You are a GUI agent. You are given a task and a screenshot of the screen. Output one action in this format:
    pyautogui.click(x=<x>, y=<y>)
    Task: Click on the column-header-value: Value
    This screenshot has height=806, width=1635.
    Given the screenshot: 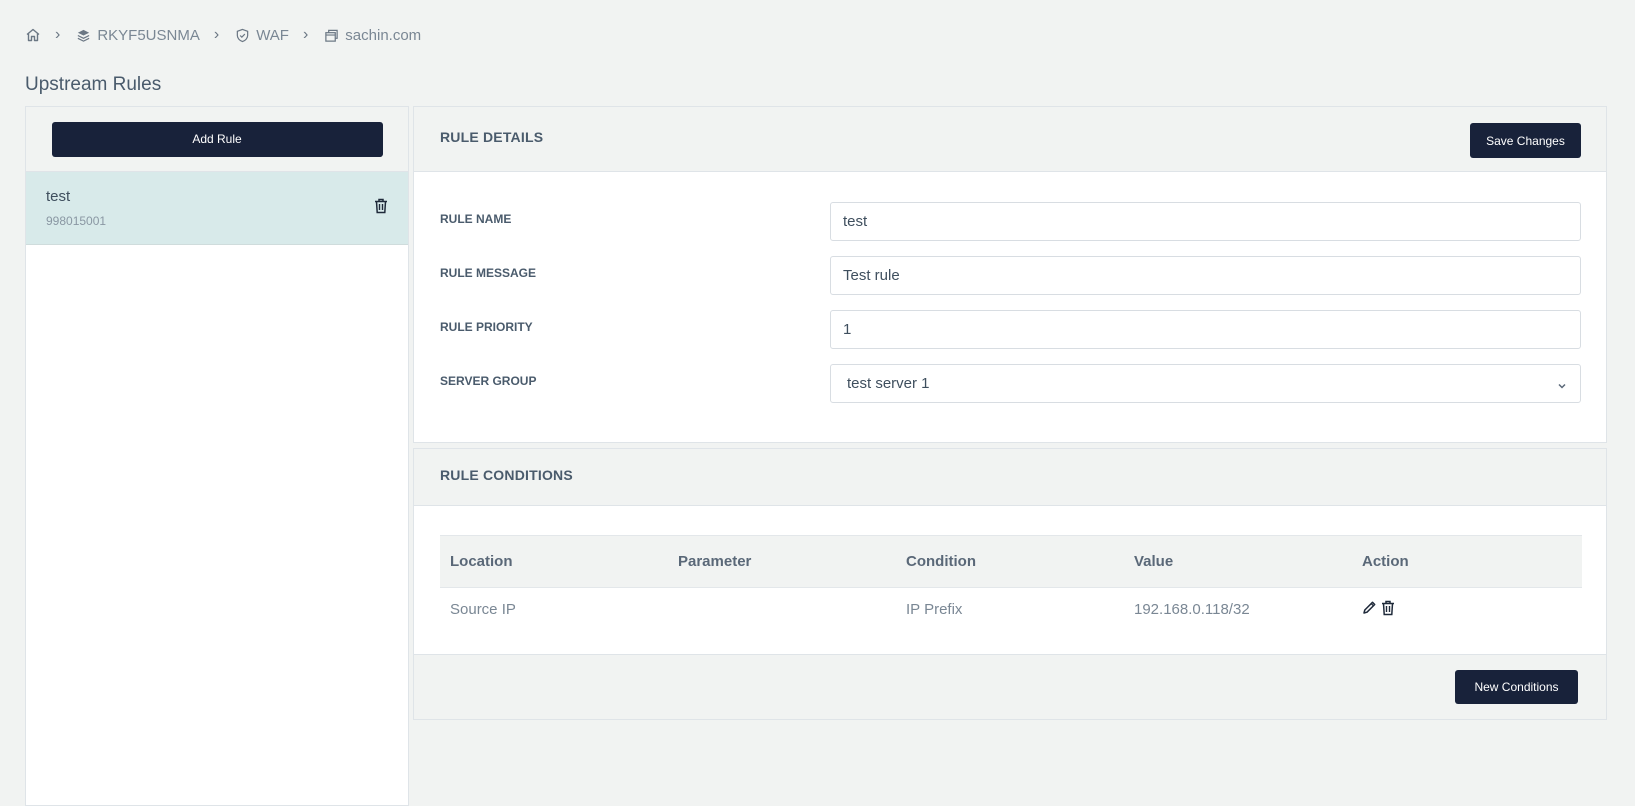 What is the action you would take?
    pyautogui.click(x=1238, y=561)
    